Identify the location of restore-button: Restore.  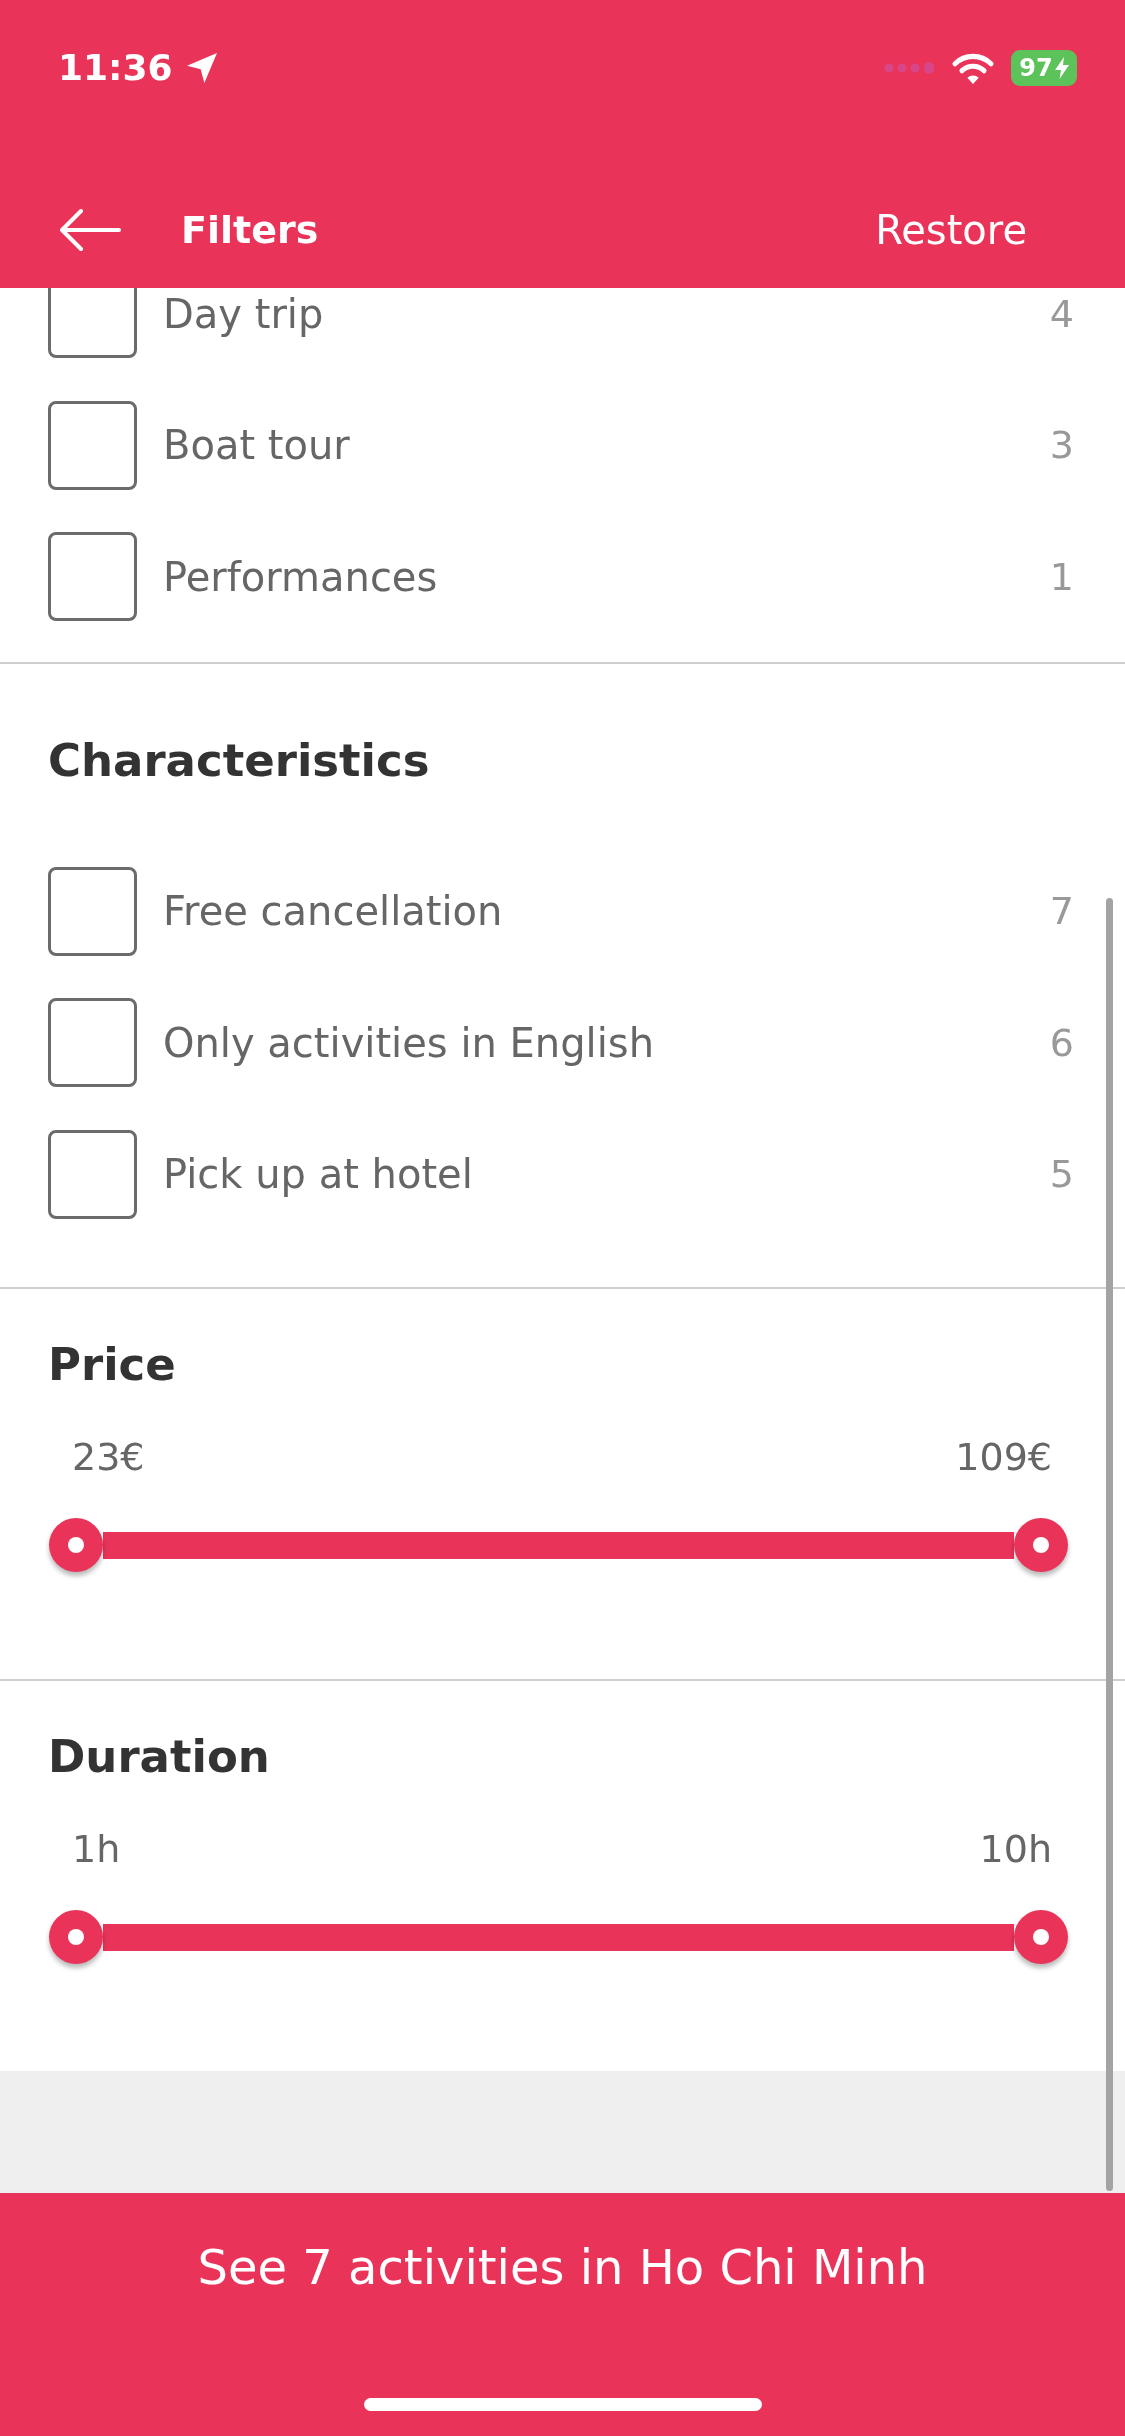
(951, 230).